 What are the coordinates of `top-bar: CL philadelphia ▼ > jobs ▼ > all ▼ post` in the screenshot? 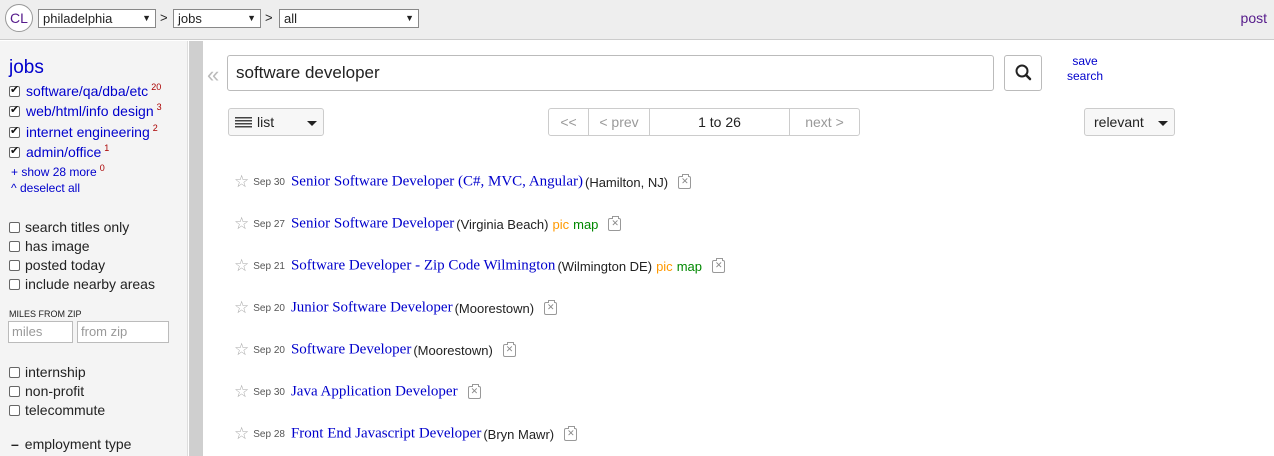 It's located at (637, 20).